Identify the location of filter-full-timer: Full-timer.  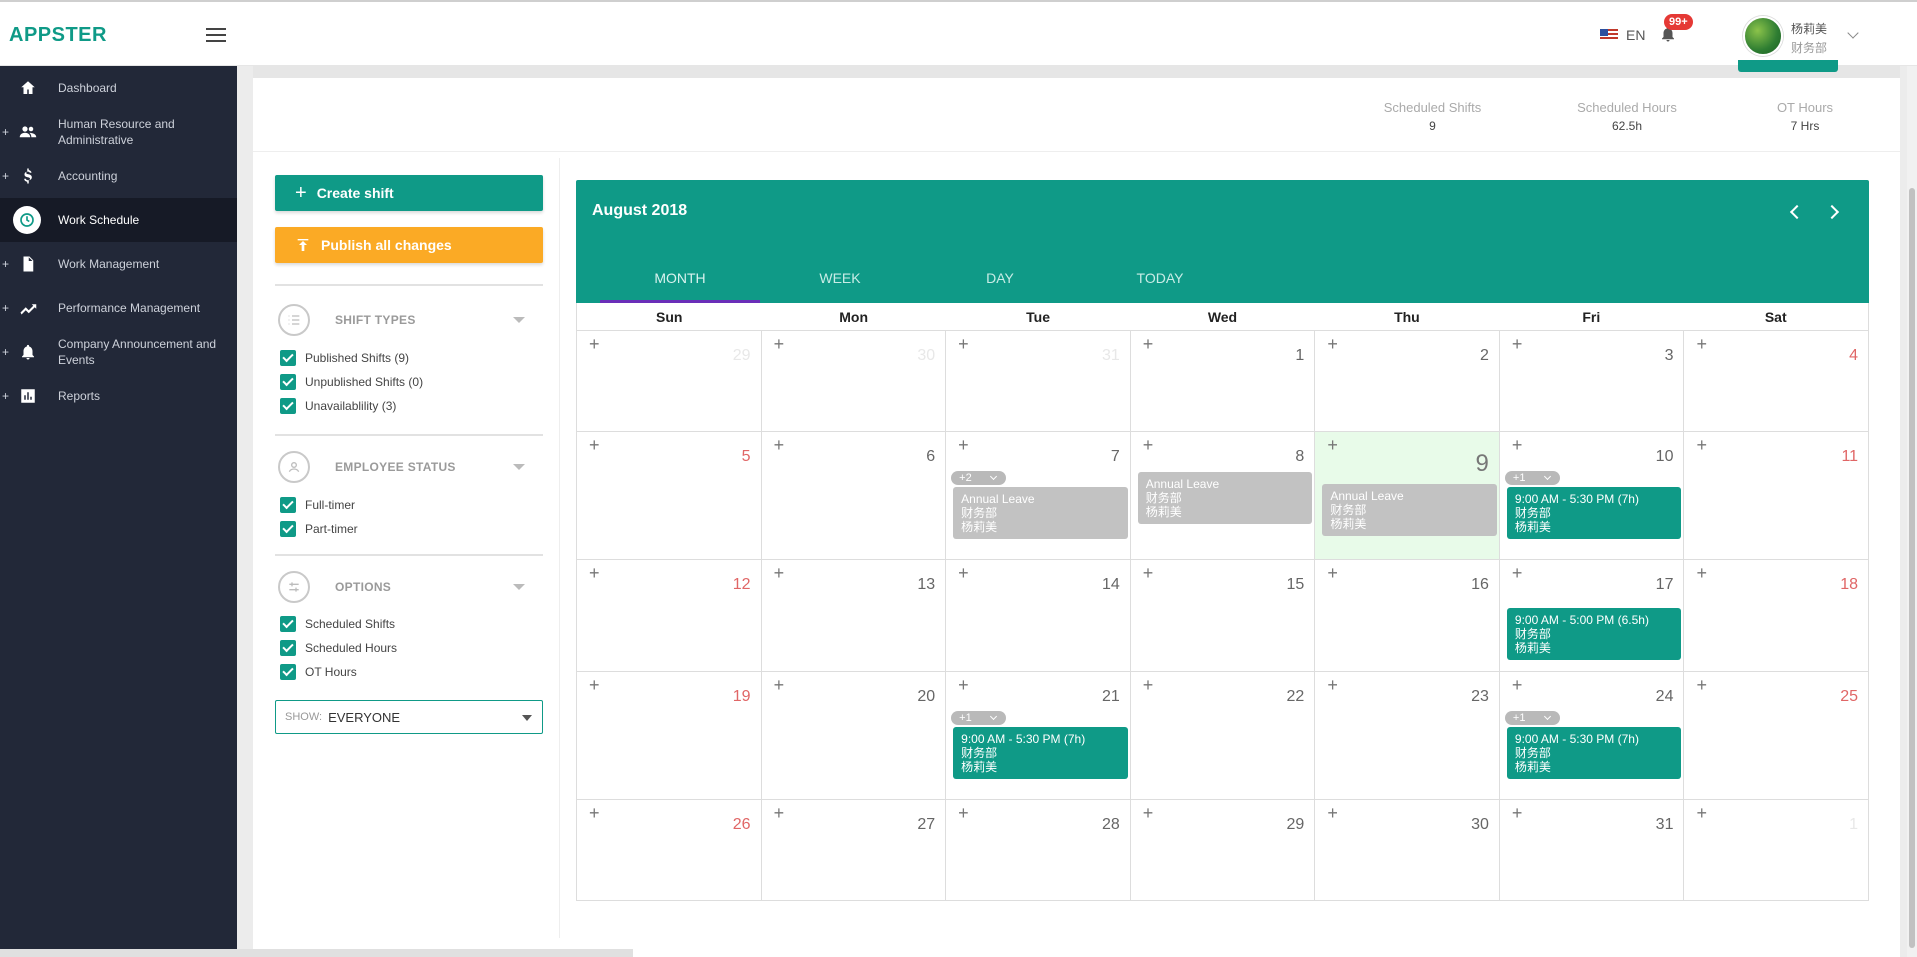
(317, 505).